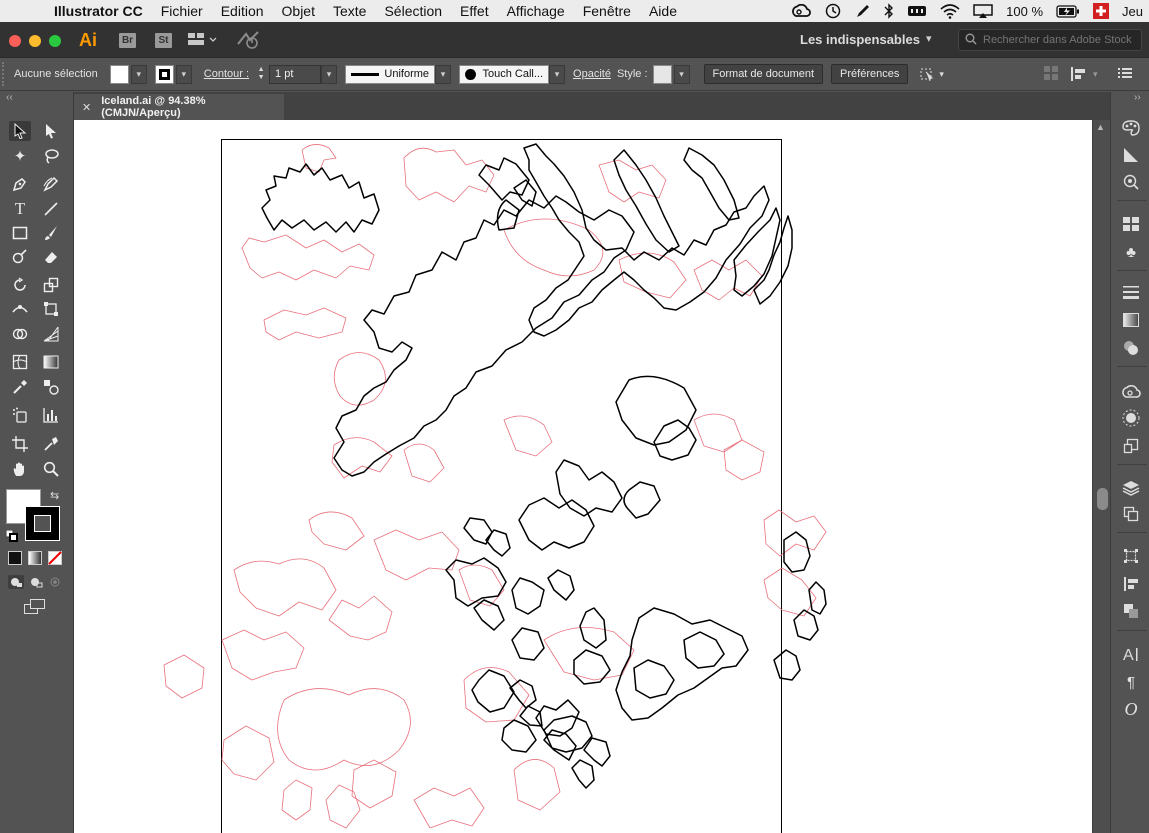 The image size is (1149, 833). I want to click on paintbrush-tool-icon, so click(51, 233).